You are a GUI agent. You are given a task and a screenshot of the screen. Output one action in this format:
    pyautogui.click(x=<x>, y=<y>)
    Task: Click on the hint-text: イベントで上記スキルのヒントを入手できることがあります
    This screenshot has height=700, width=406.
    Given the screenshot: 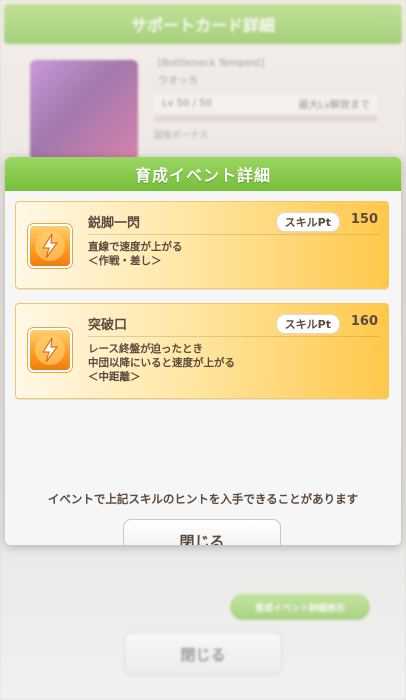 What is the action you would take?
    pyautogui.click(x=203, y=499)
    